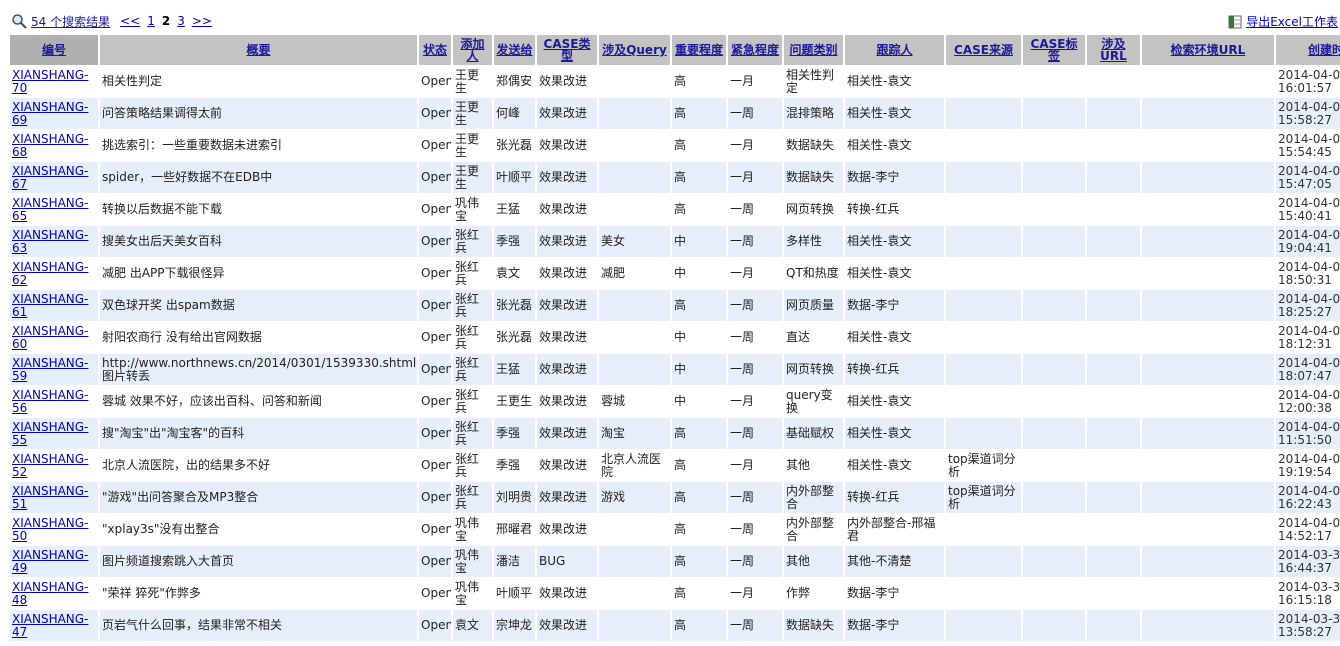 This screenshot has height=646, width=1340. What do you see at coordinates (259, 113) in the screenshot?
I see `cell-summary: 问答策略结果调得太前` at bounding box center [259, 113].